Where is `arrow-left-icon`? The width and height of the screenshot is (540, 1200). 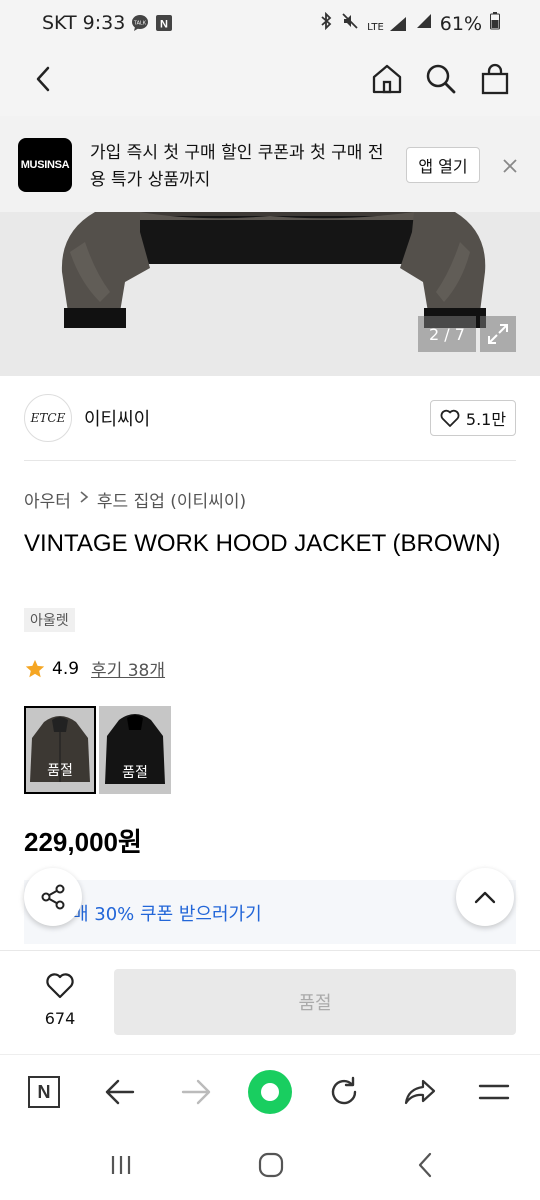
arrow-left-icon is located at coordinates (120, 1092).